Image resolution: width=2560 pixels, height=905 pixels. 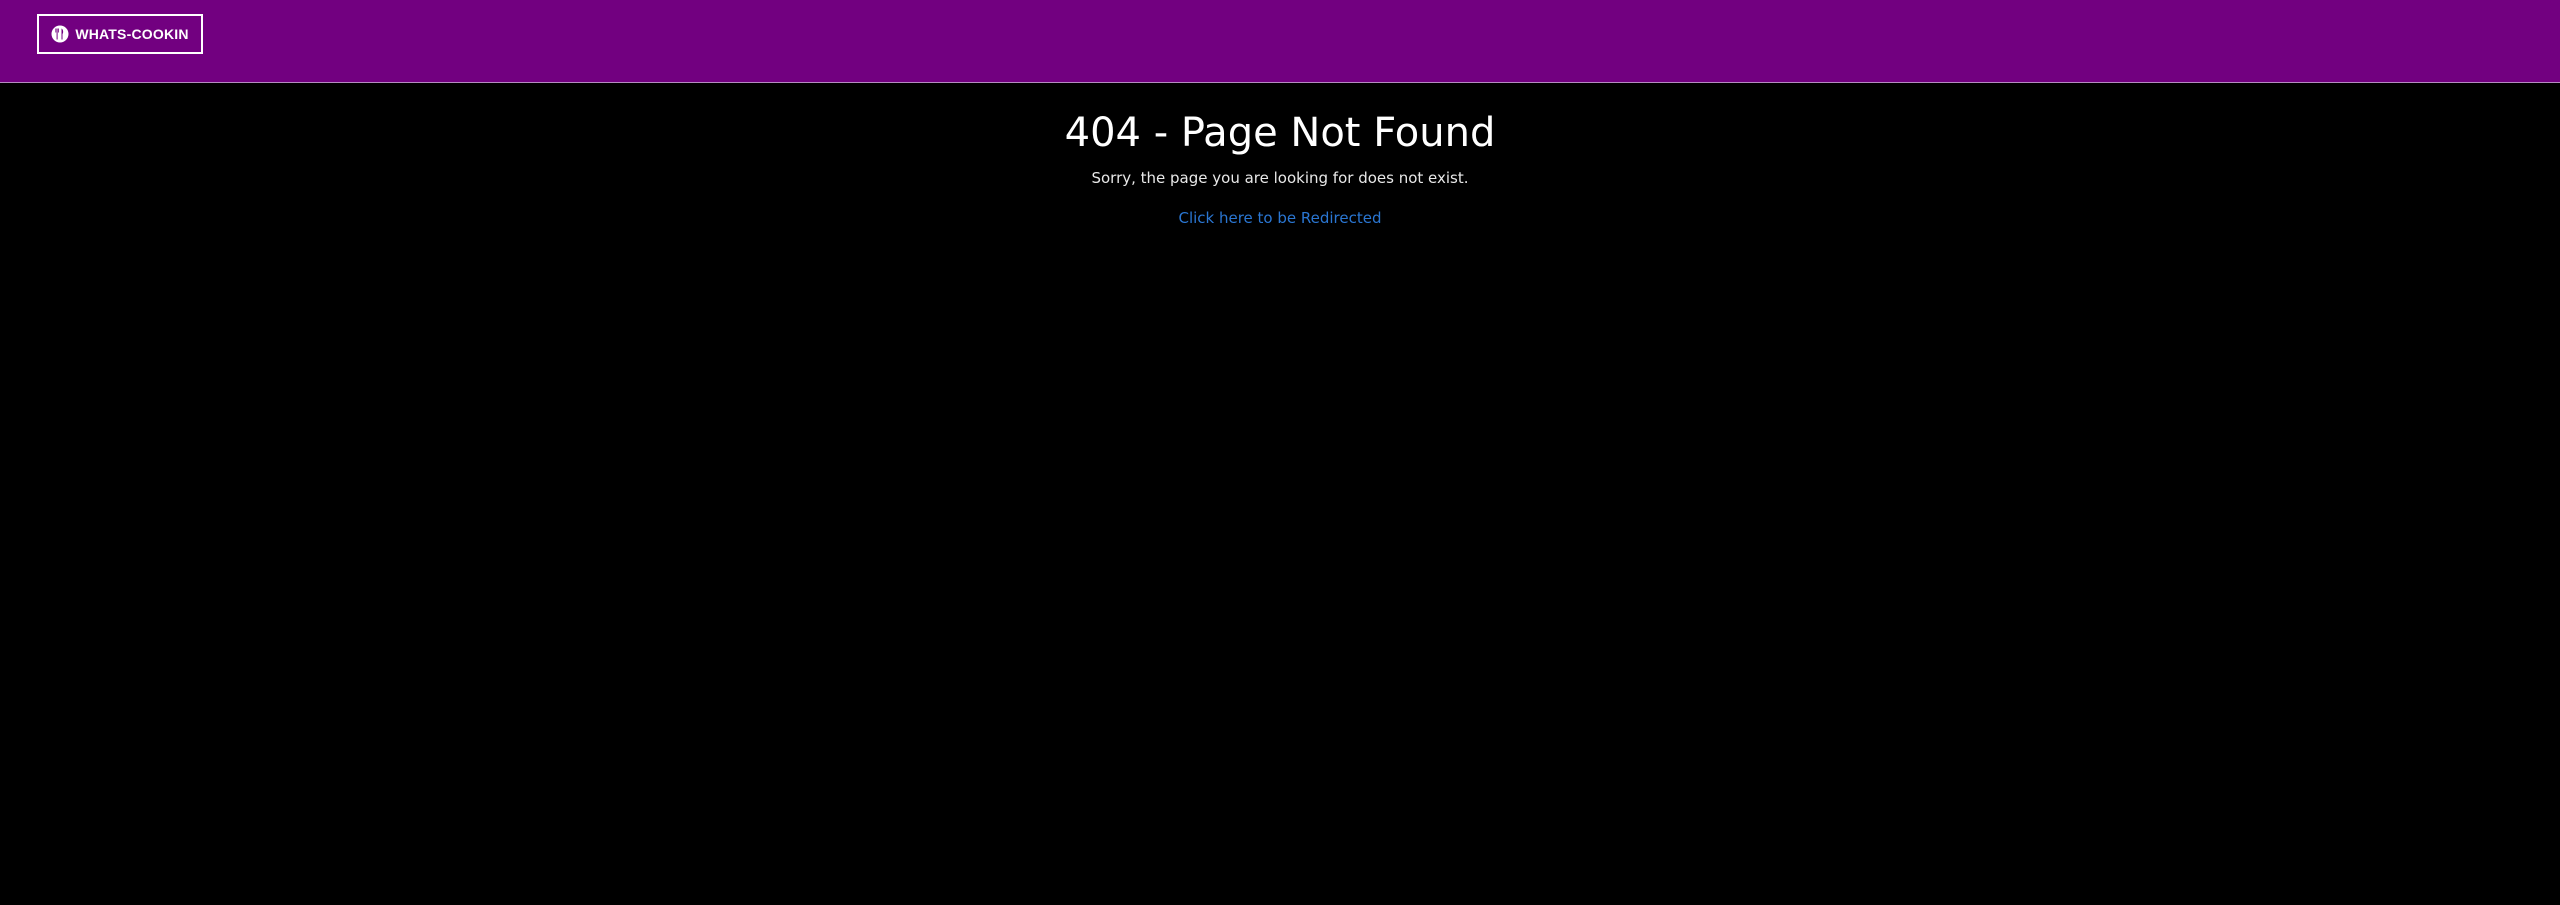 What do you see at coordinates (132, 34) in the screenshot?
I see `brand-label: WHATS-COOKIN` at bounding box center [132, 34].